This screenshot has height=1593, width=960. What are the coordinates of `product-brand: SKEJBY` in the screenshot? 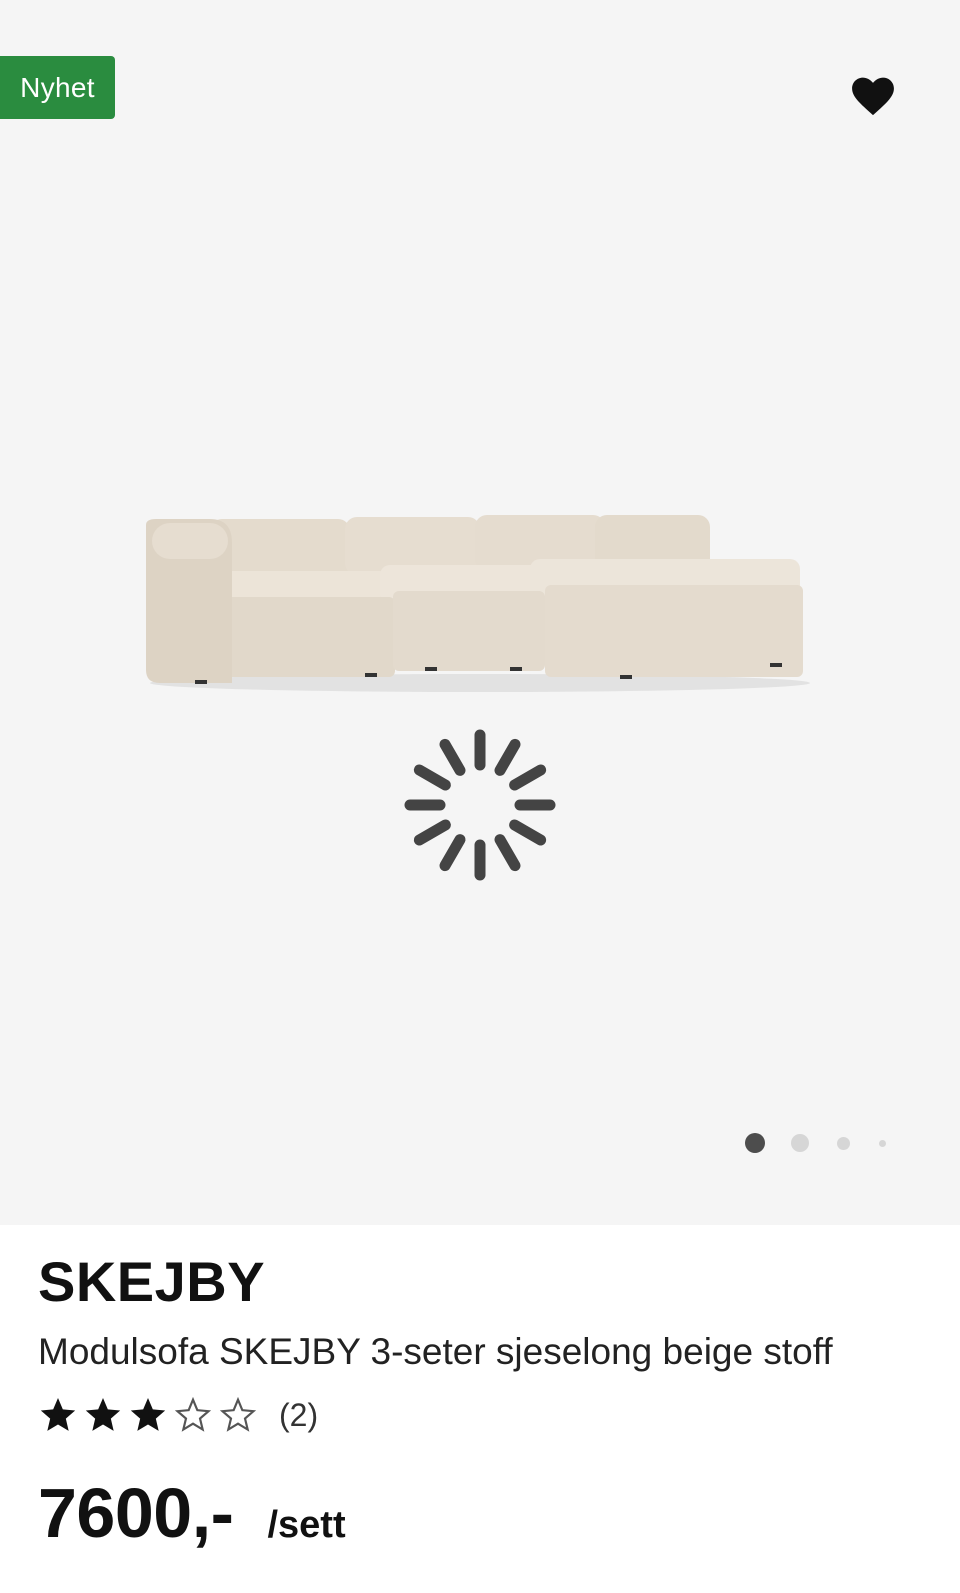 It's located at (152, 1281).